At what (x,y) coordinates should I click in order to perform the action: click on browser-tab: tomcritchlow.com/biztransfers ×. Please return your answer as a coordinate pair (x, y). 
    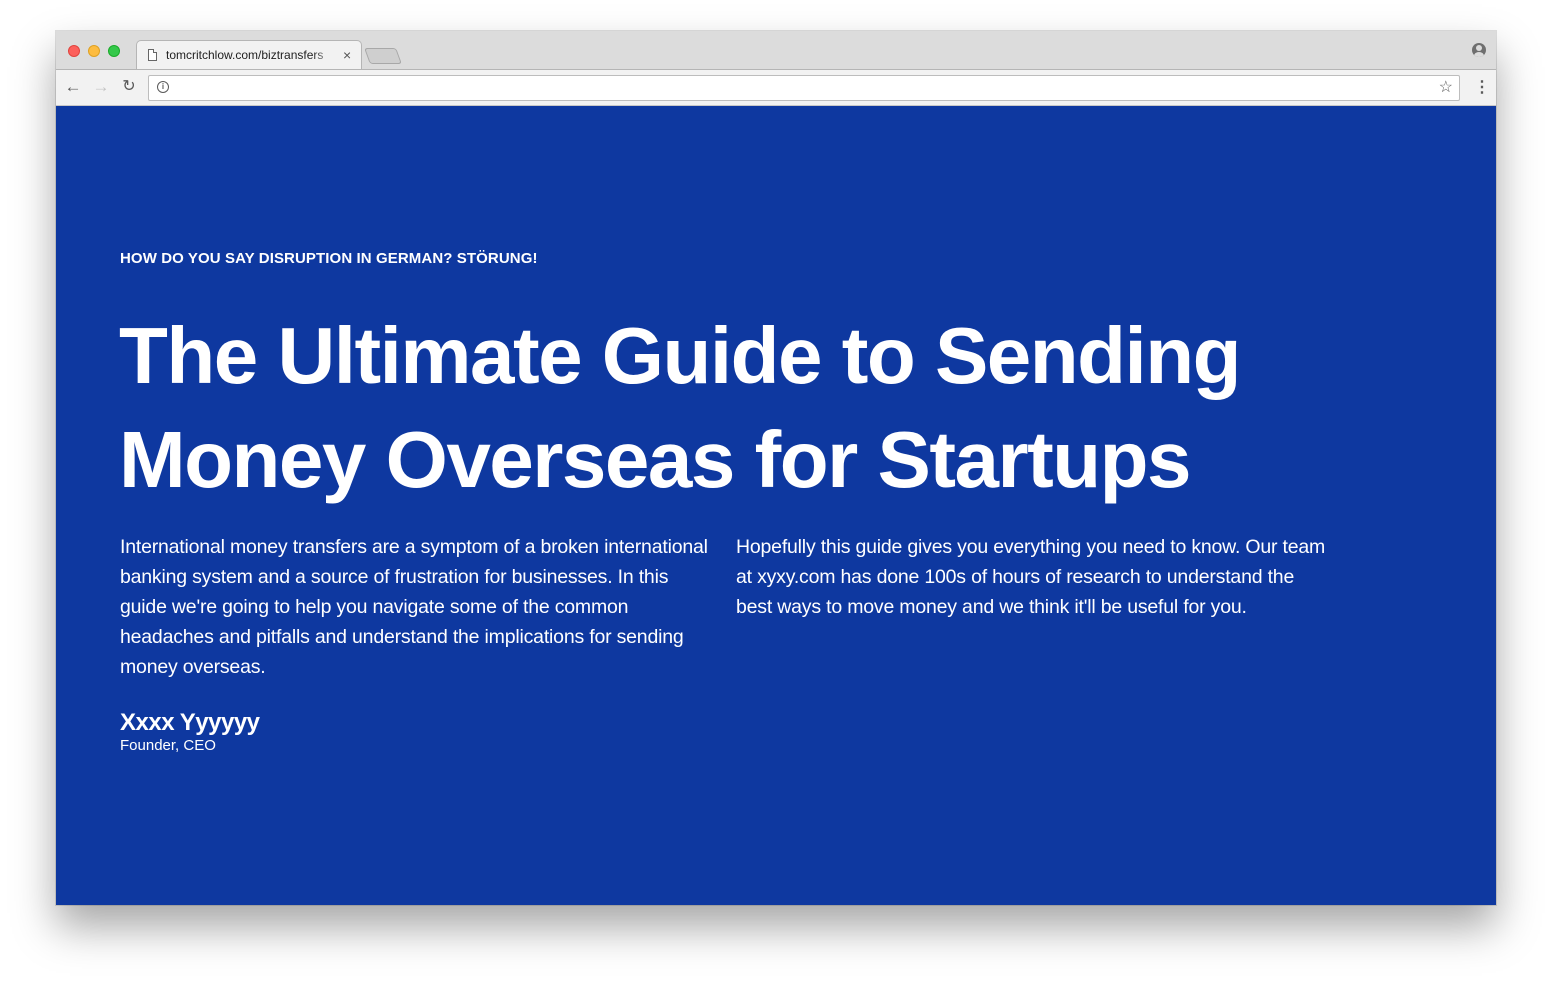
    Looking at the image, I should click on (249, 55).